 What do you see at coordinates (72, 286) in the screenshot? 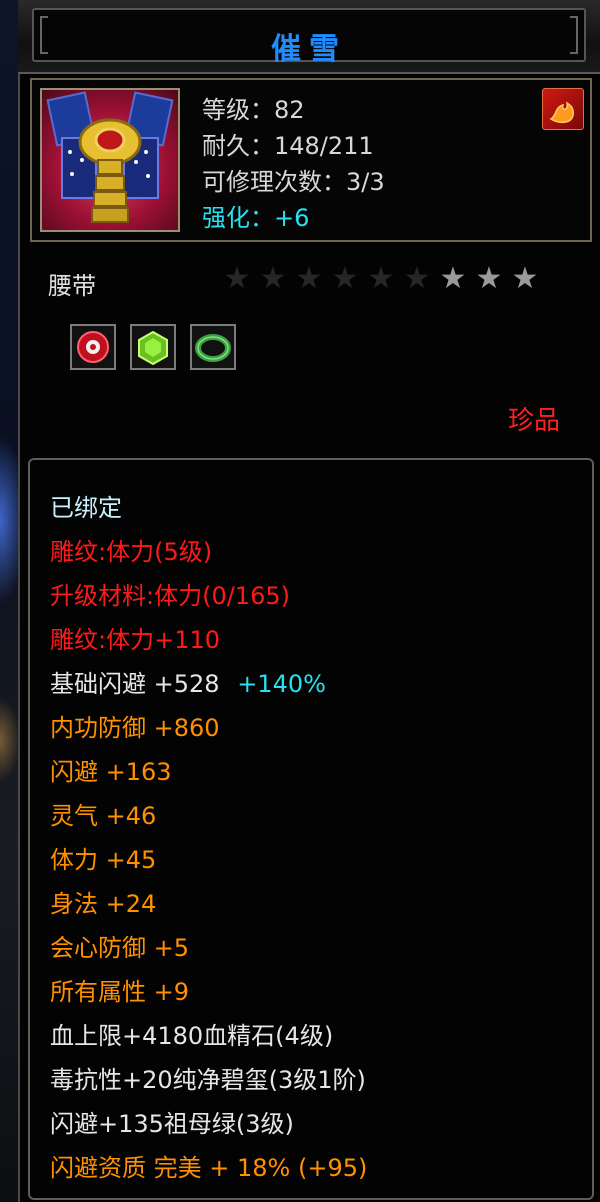
I see `item-category: 腰带` at bounding box center [72, 286].